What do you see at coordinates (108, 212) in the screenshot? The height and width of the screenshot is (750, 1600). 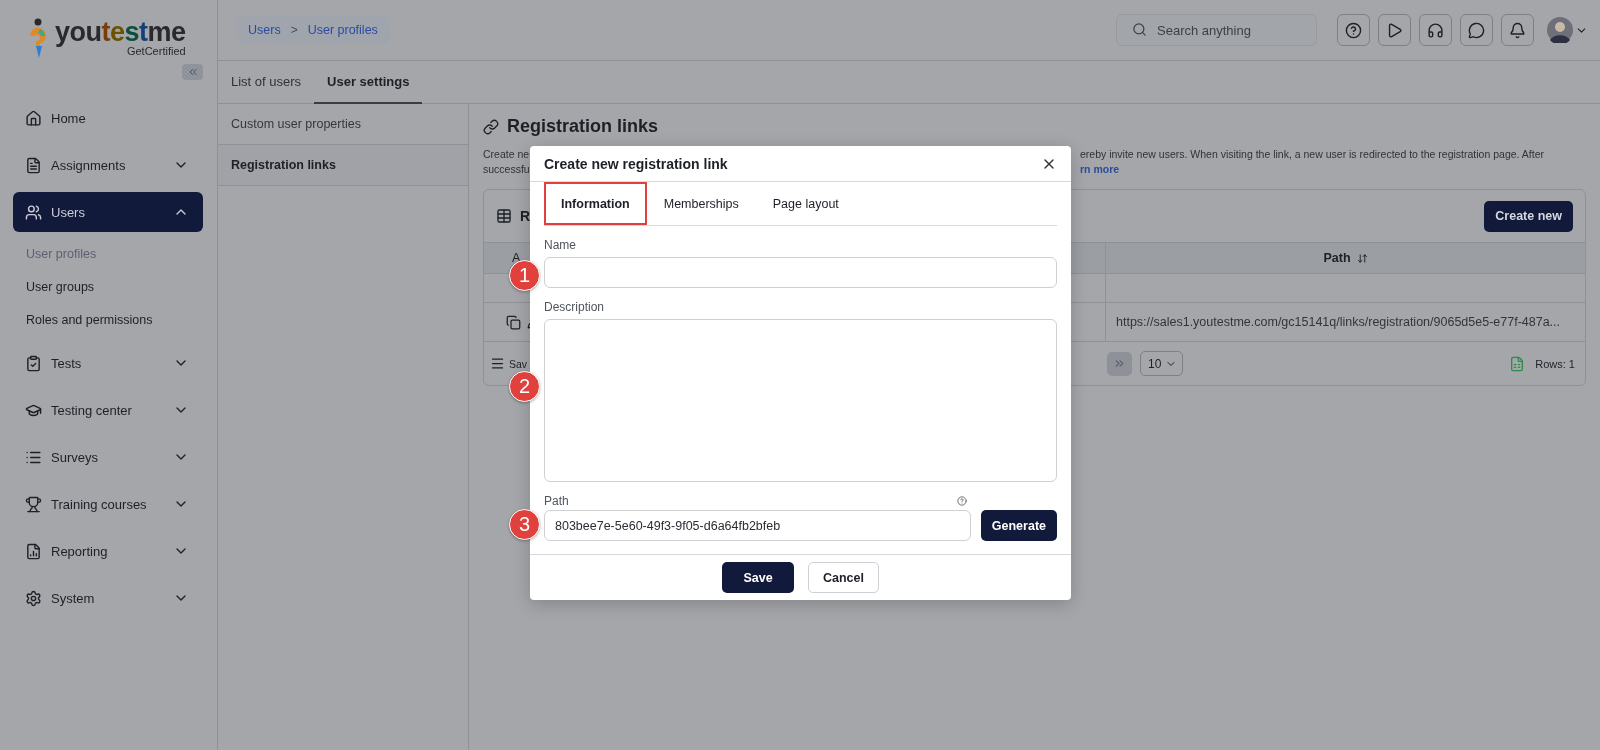 I see `nav-item: Users` at bounding box center [108, 212].